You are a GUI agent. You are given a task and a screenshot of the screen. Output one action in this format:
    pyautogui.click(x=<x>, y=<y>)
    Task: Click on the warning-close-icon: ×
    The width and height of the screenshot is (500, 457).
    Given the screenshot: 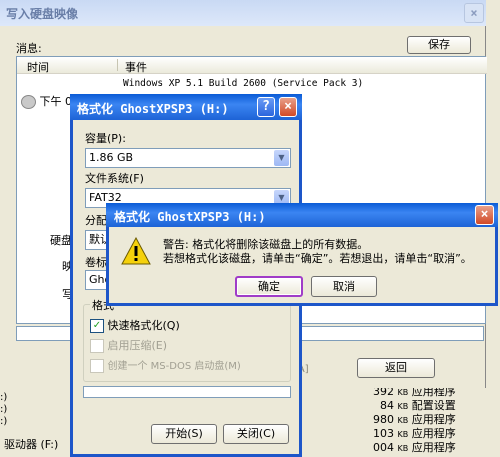 What is the action you would take?
    pyautogui.click(x=484, y=215)
    